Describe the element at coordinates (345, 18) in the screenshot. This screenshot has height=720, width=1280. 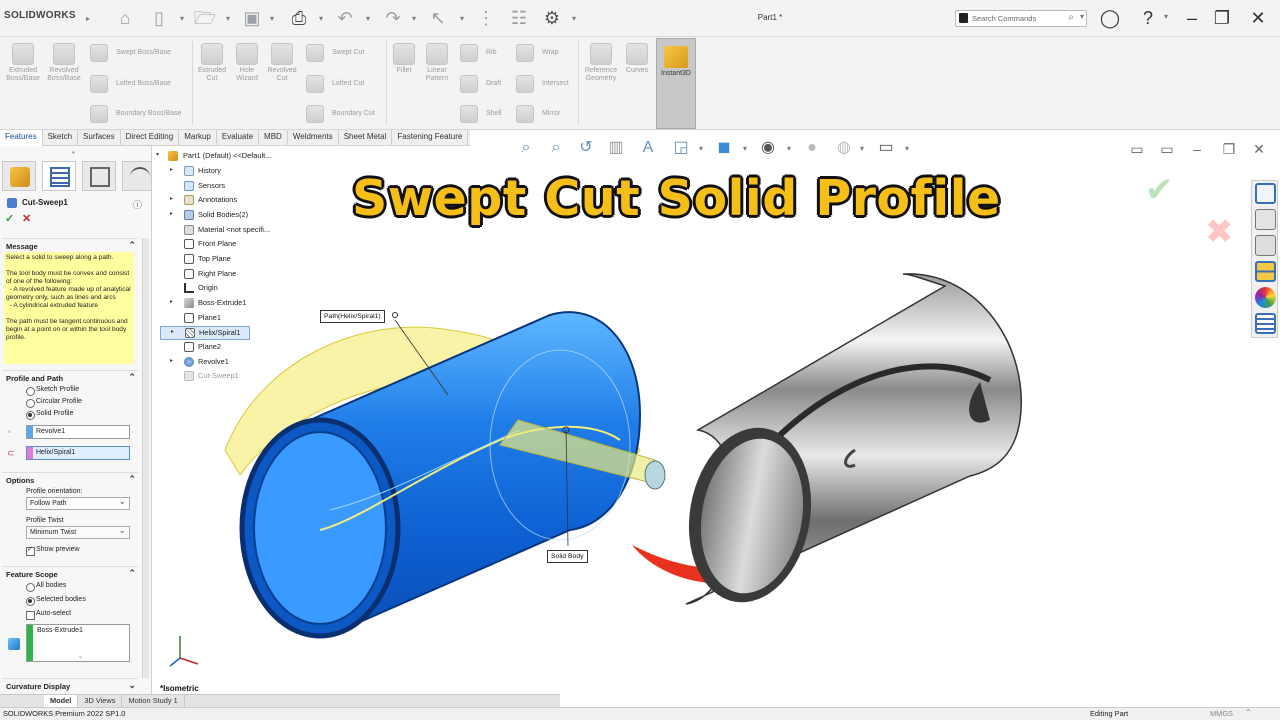
I see `undo-icon: ↶` at that location.